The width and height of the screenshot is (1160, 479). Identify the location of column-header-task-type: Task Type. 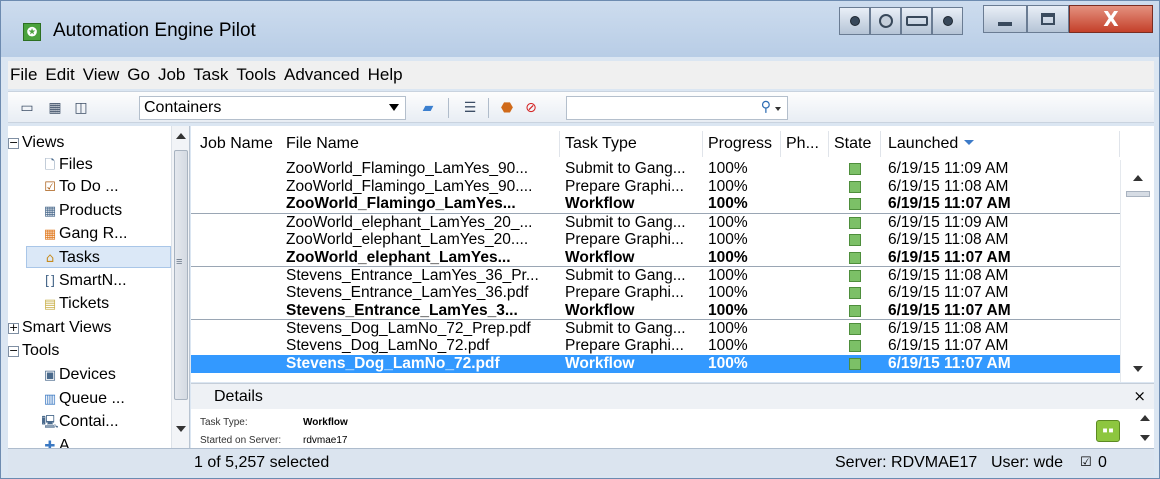
(601, 144).